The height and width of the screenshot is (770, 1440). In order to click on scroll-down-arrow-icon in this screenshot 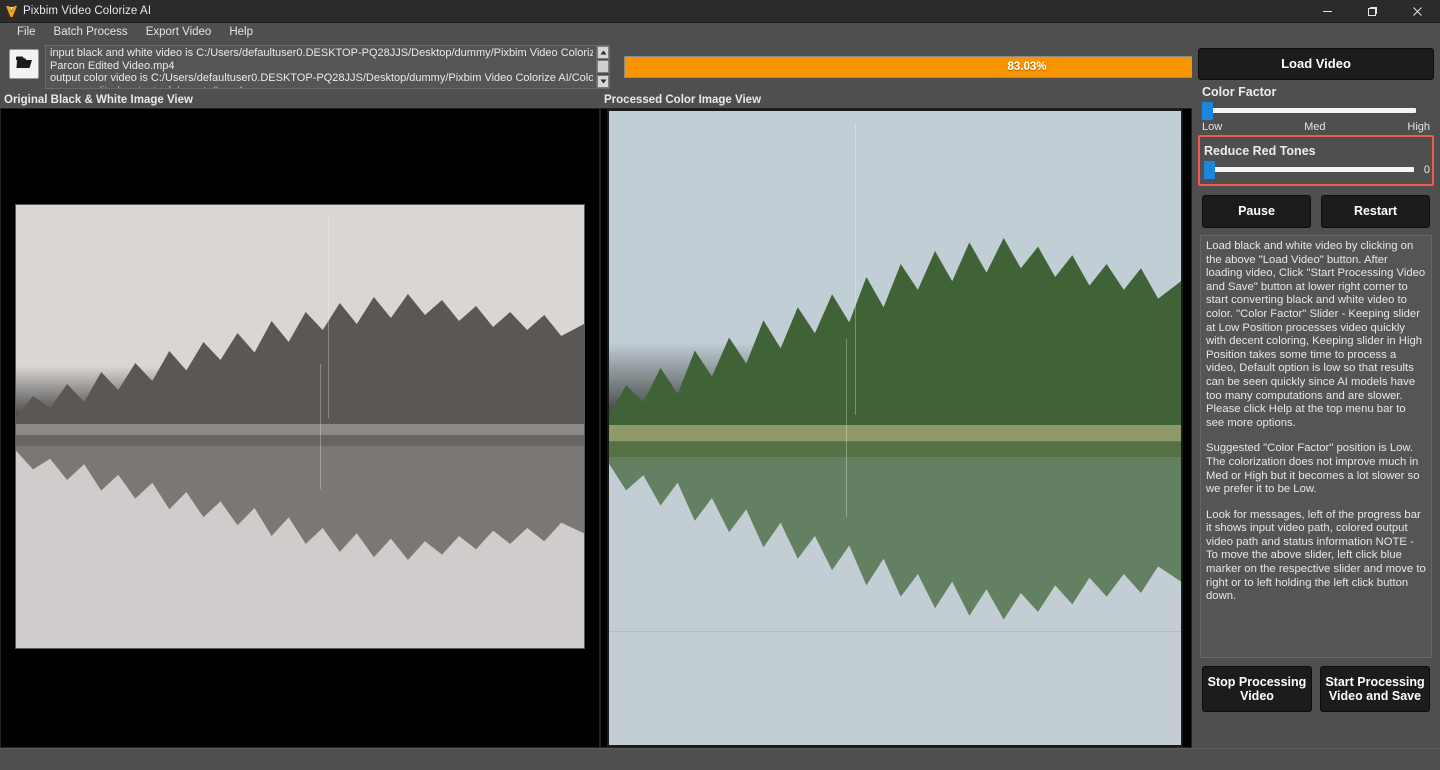, I will do `click(603, 81)`.